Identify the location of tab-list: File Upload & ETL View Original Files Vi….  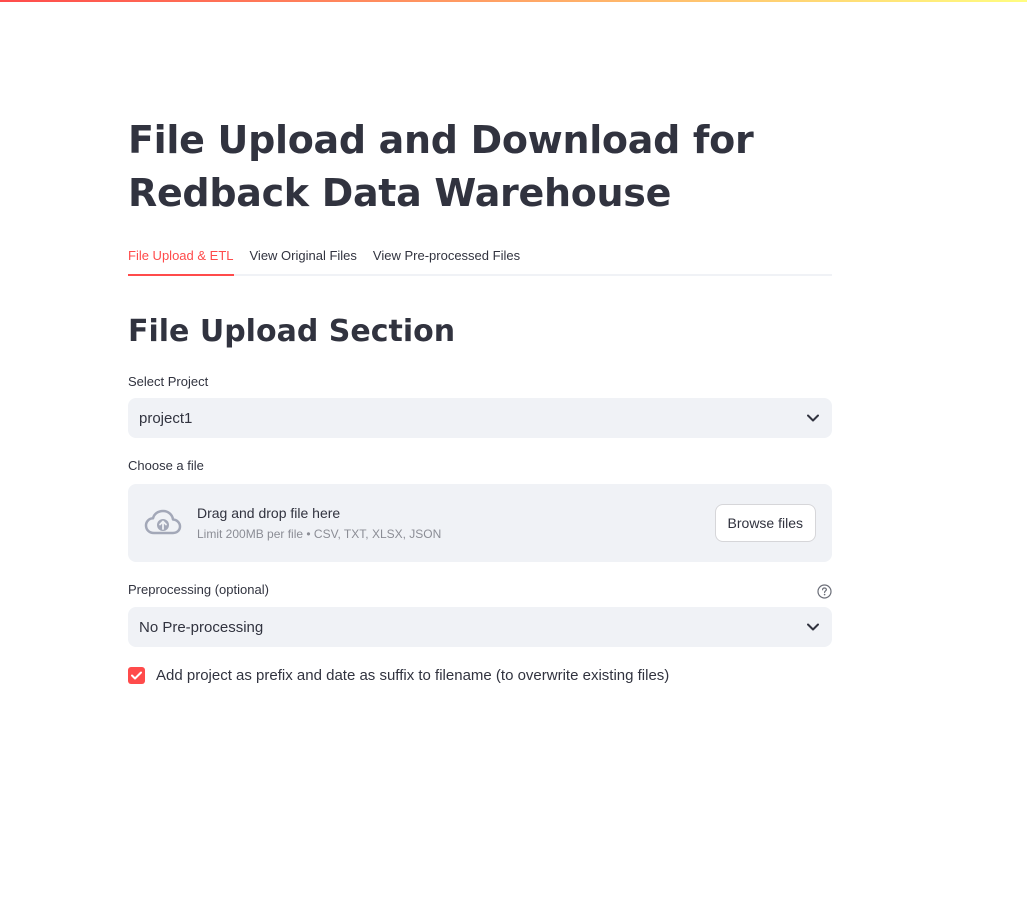
(480, 258).